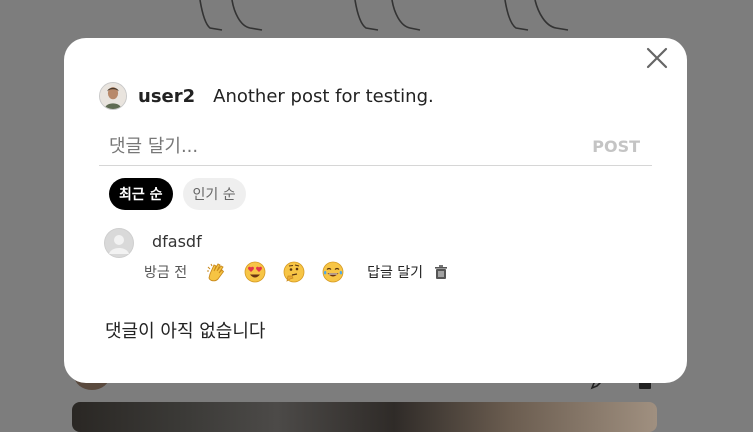 The width and height of the screenshot is (753, 432). Describe the element at coordinates (441, 272) in the screenshot. I see `trash-icon` at that location.